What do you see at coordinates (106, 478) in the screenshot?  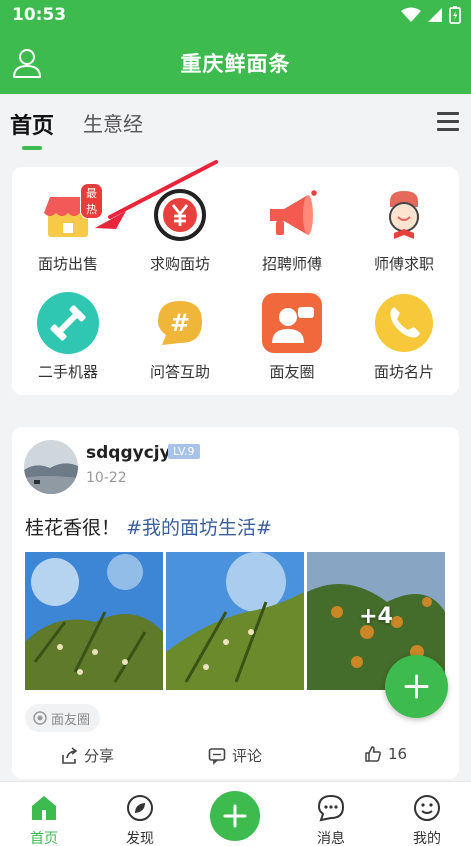 I see `post-date: 10-22` at bounding box center [106, 478].